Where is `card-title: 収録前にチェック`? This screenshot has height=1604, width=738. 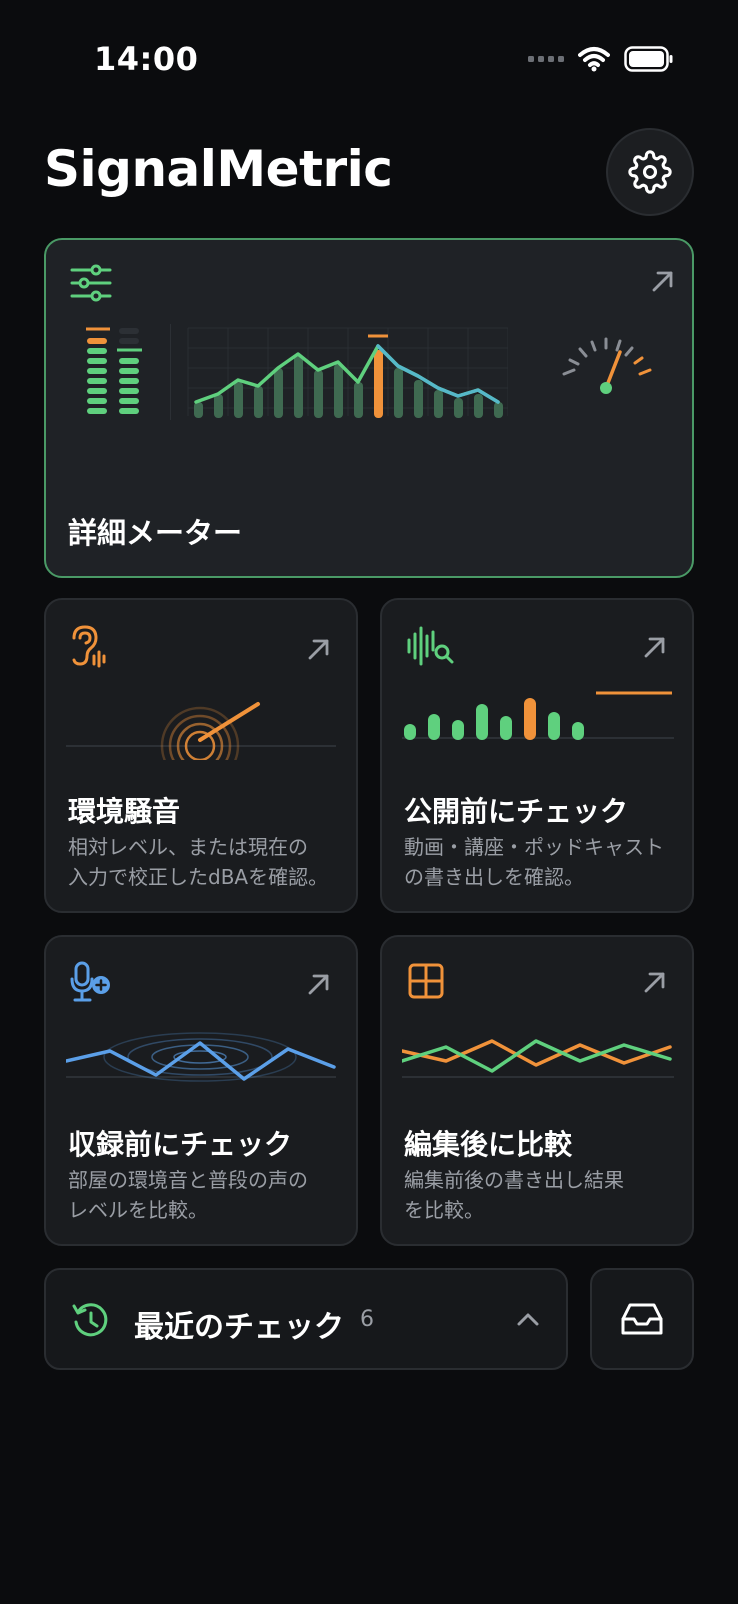
card-title: 収録前にチェック is located at coordinates (180, 1144).